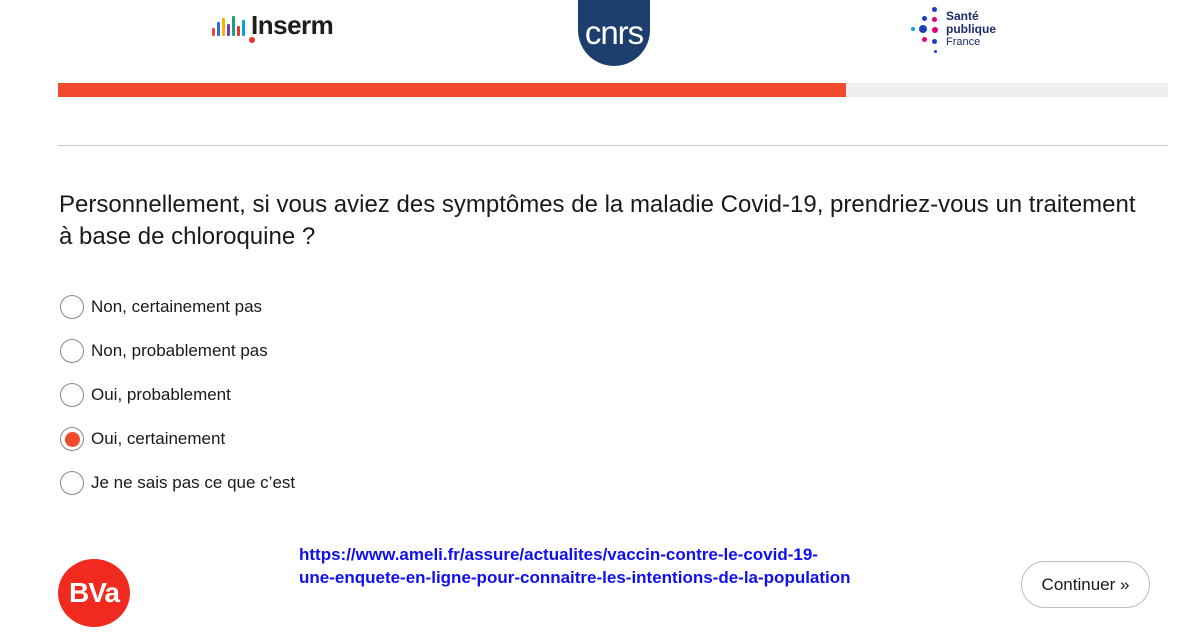 The width and height of the screenshot is (1200, 636). I want to click on option-label: Oui, probablement, so click(161, 394).